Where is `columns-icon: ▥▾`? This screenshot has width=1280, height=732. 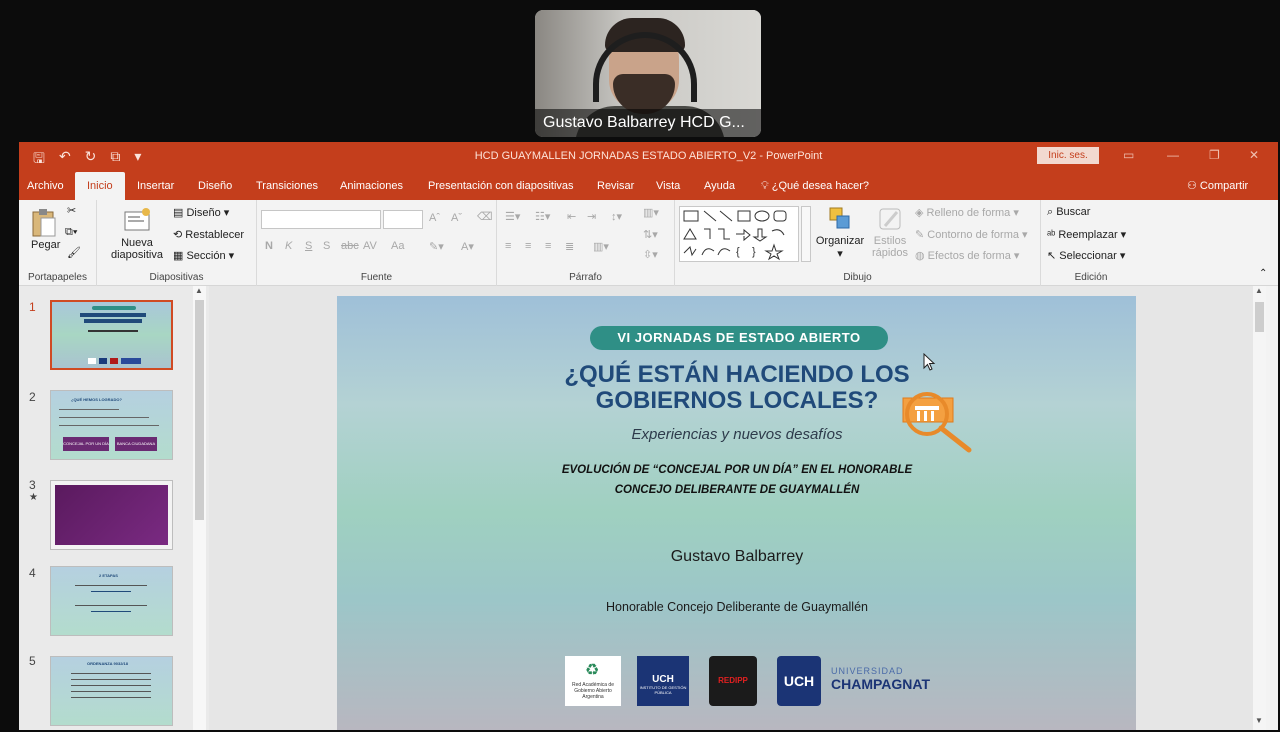 columns-icon: ▥▾ is located at coordinates (651, 212).